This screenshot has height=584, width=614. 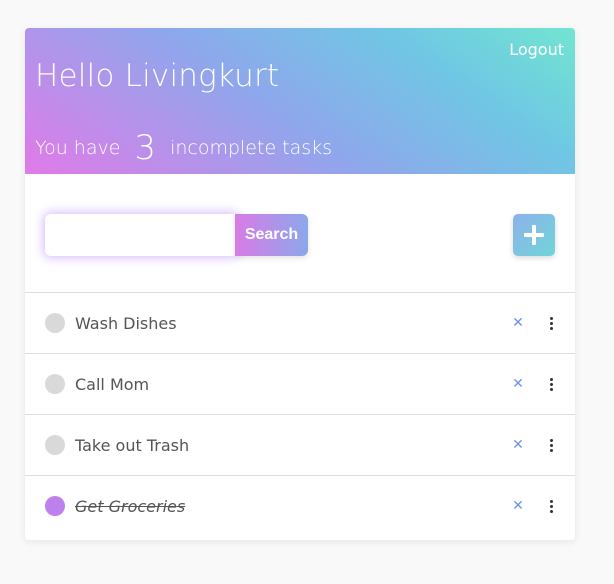 I want to click on tasks-summary: You have 3 incomplete tasks, so click(x=183, y=148).